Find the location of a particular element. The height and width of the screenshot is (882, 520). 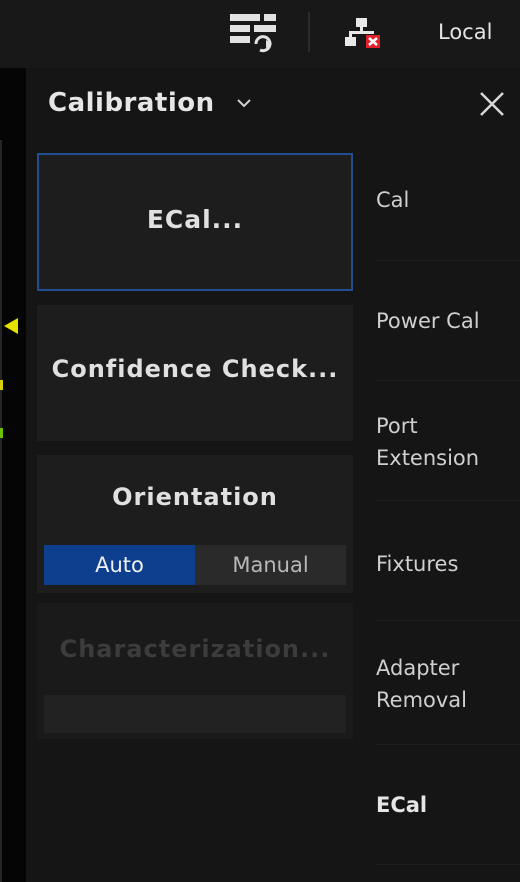

local-remote-status: Local is located at coordinates (465, 32).